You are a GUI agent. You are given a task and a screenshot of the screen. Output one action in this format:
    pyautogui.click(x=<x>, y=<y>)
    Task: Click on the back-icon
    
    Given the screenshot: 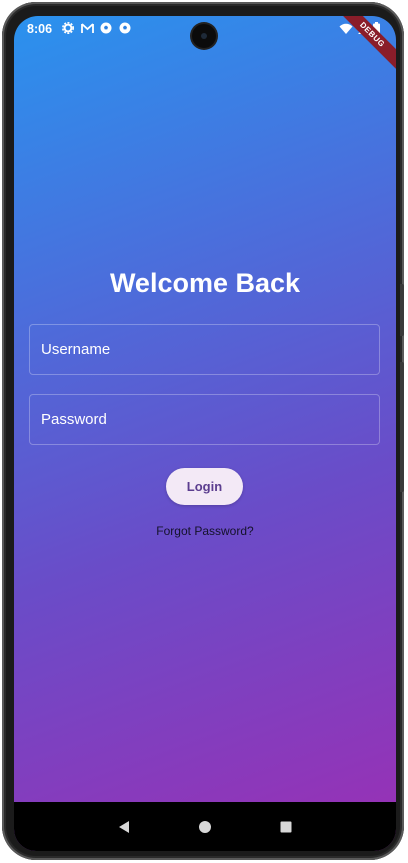 What is the action you would take?
    pyautogui.click(x=124, y=827)
    